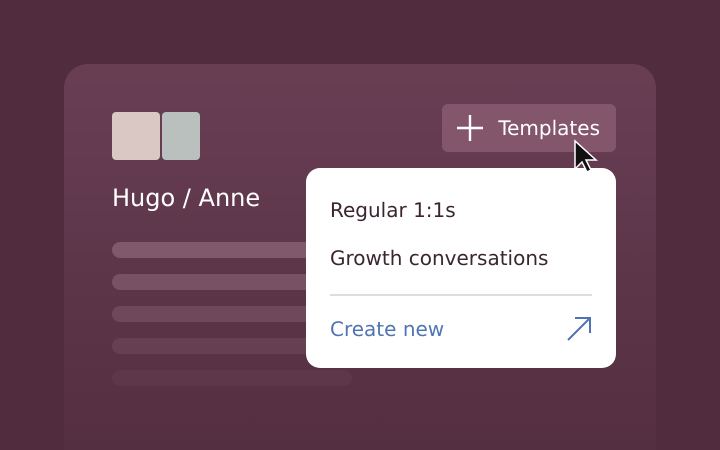 The height and width of the screenshot is (450, 720). What do you see at coordinates (579, 329) in the screenshot?
I see `arrow-icon` at bounding box center [579, 329].